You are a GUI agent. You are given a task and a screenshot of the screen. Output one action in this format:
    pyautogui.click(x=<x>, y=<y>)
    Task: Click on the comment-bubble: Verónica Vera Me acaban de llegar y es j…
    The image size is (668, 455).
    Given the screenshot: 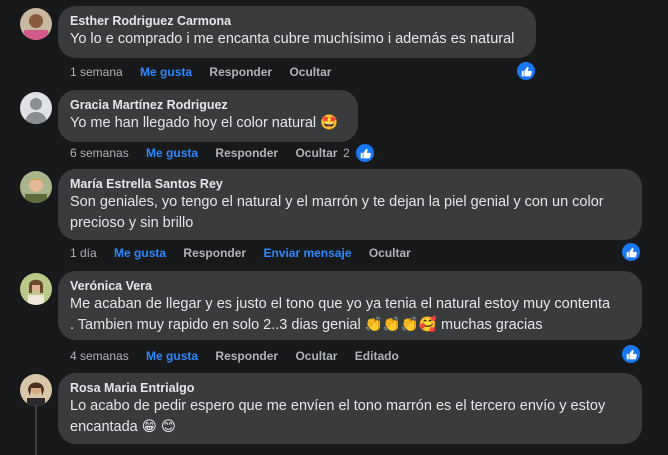 What is the action you would take?
    pyautogui.click(x=350, y=305)
    